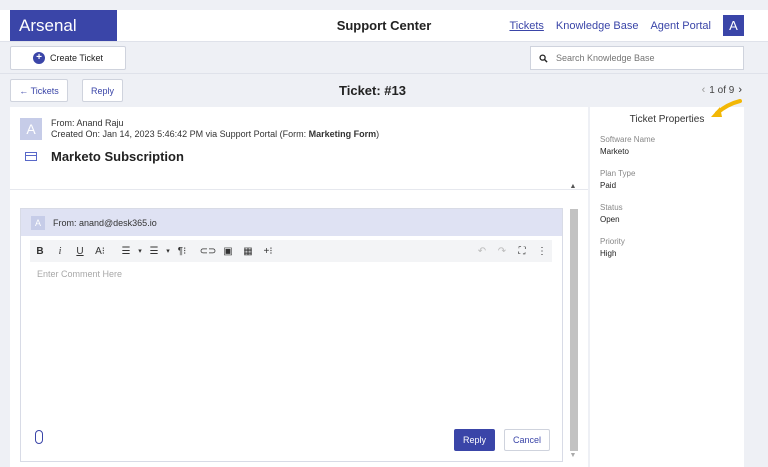 This screenshot has width=768, height=467. What do you see at coordinates (342, 134) in the screenshot?
I see `form-name: Marketing Form` at bounding box center [342, 134].